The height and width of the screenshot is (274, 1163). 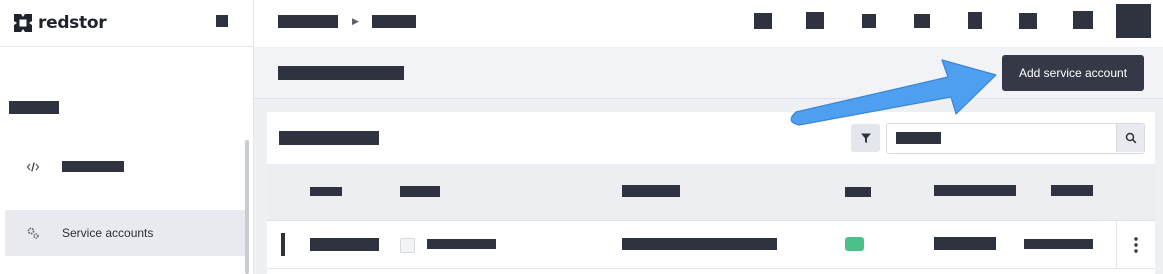 I want to click on sidebar-collapse-button, so click(x=222, y=21).